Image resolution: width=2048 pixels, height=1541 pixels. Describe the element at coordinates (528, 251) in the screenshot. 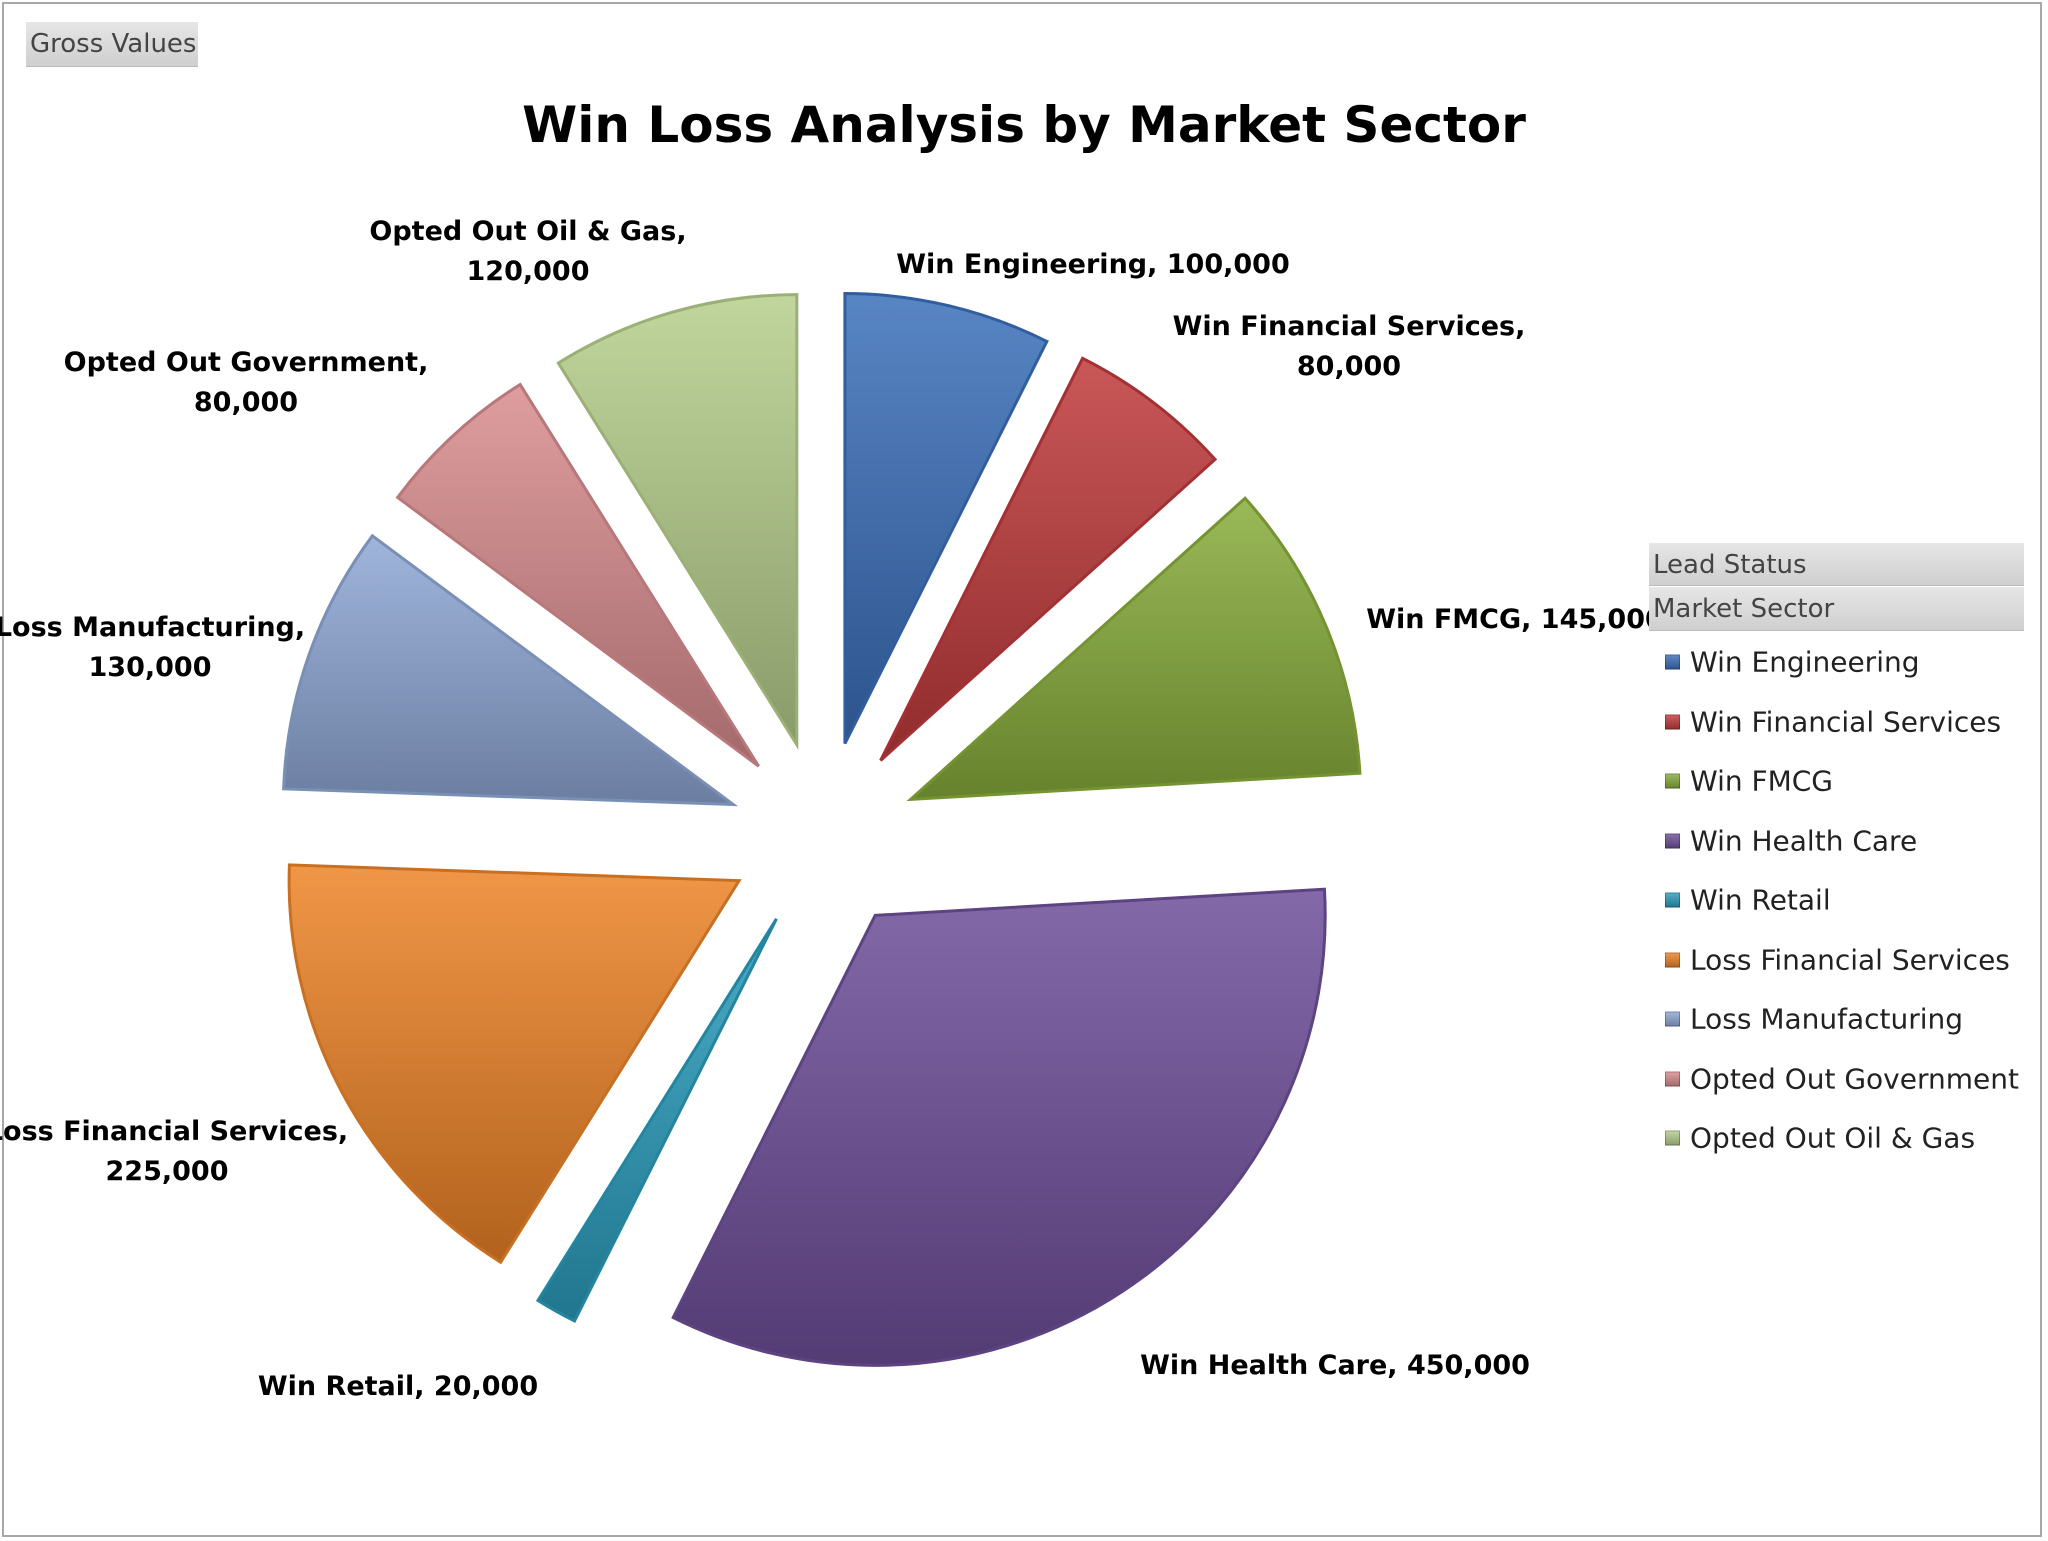

I see `data-label: Opted Out Oil & Gas, 120,000` at that location.